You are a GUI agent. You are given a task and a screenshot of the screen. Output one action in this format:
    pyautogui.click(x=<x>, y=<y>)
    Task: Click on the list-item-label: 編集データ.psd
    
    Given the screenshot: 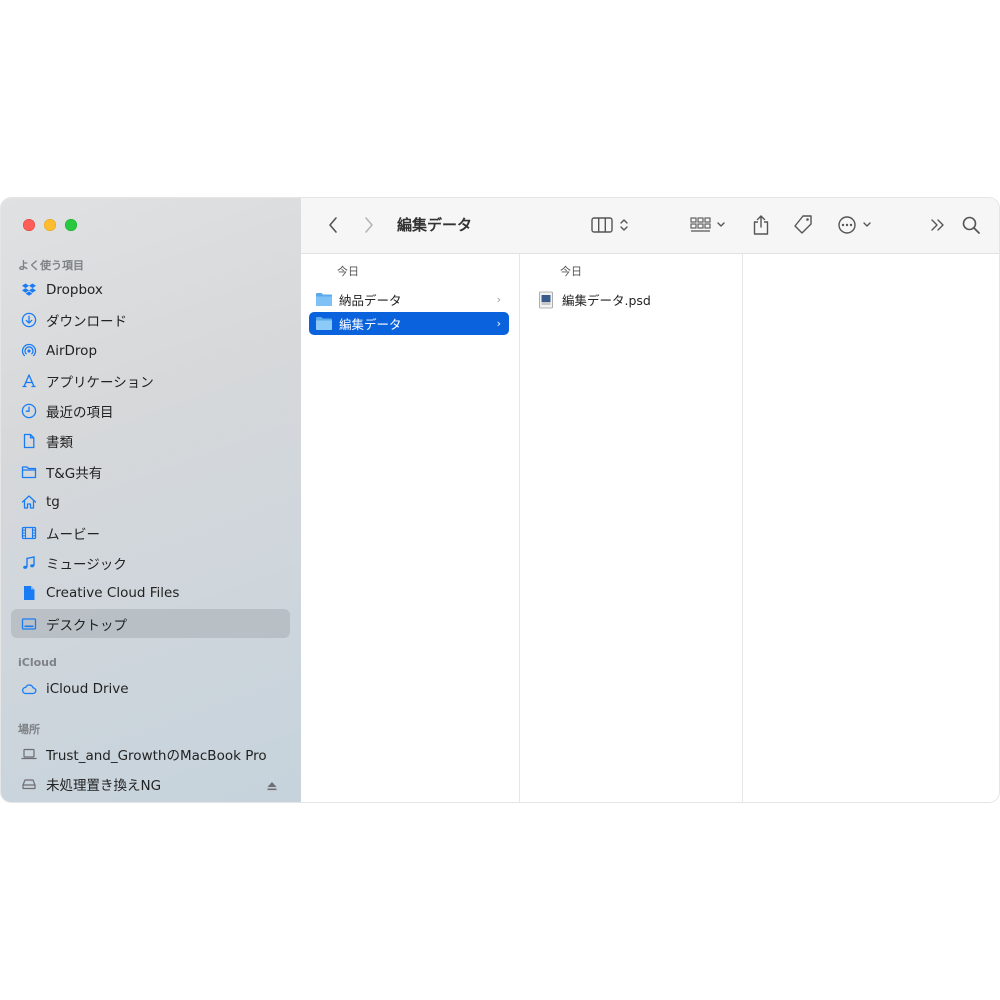 What is the action you would take?
    pyautogui.click(x=606, y=300)
    